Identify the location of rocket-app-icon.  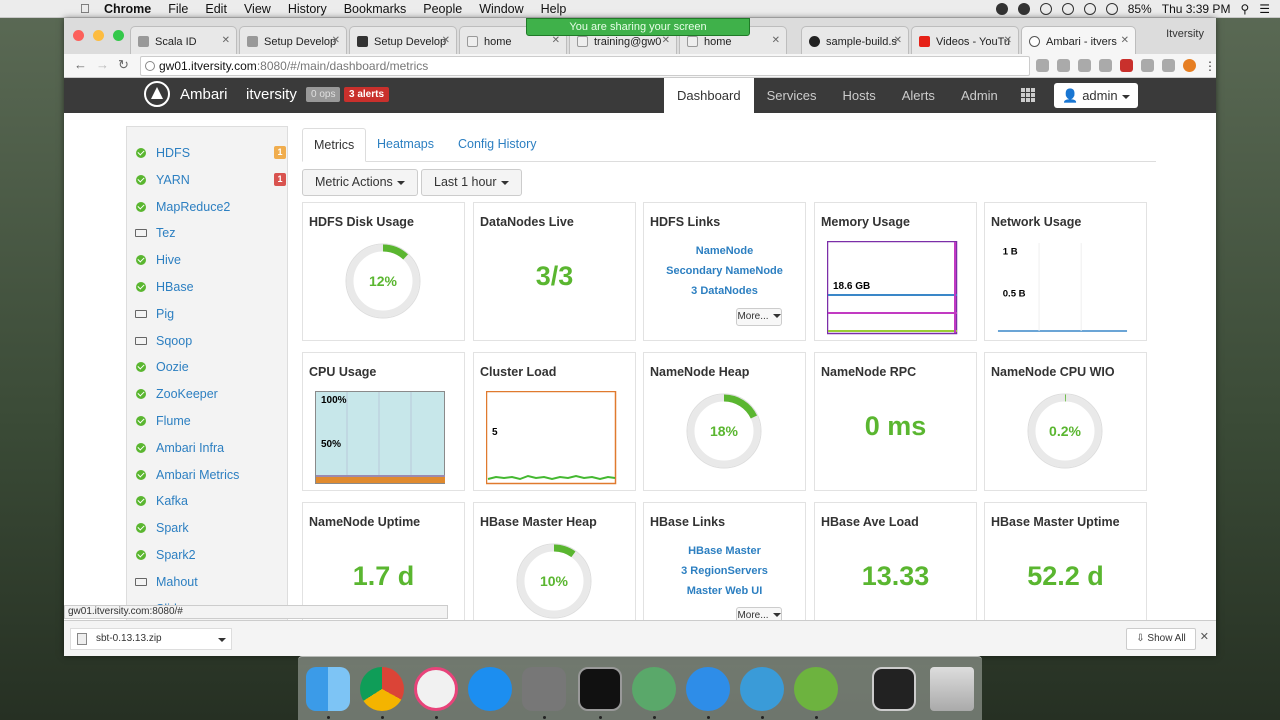
(654, 689).